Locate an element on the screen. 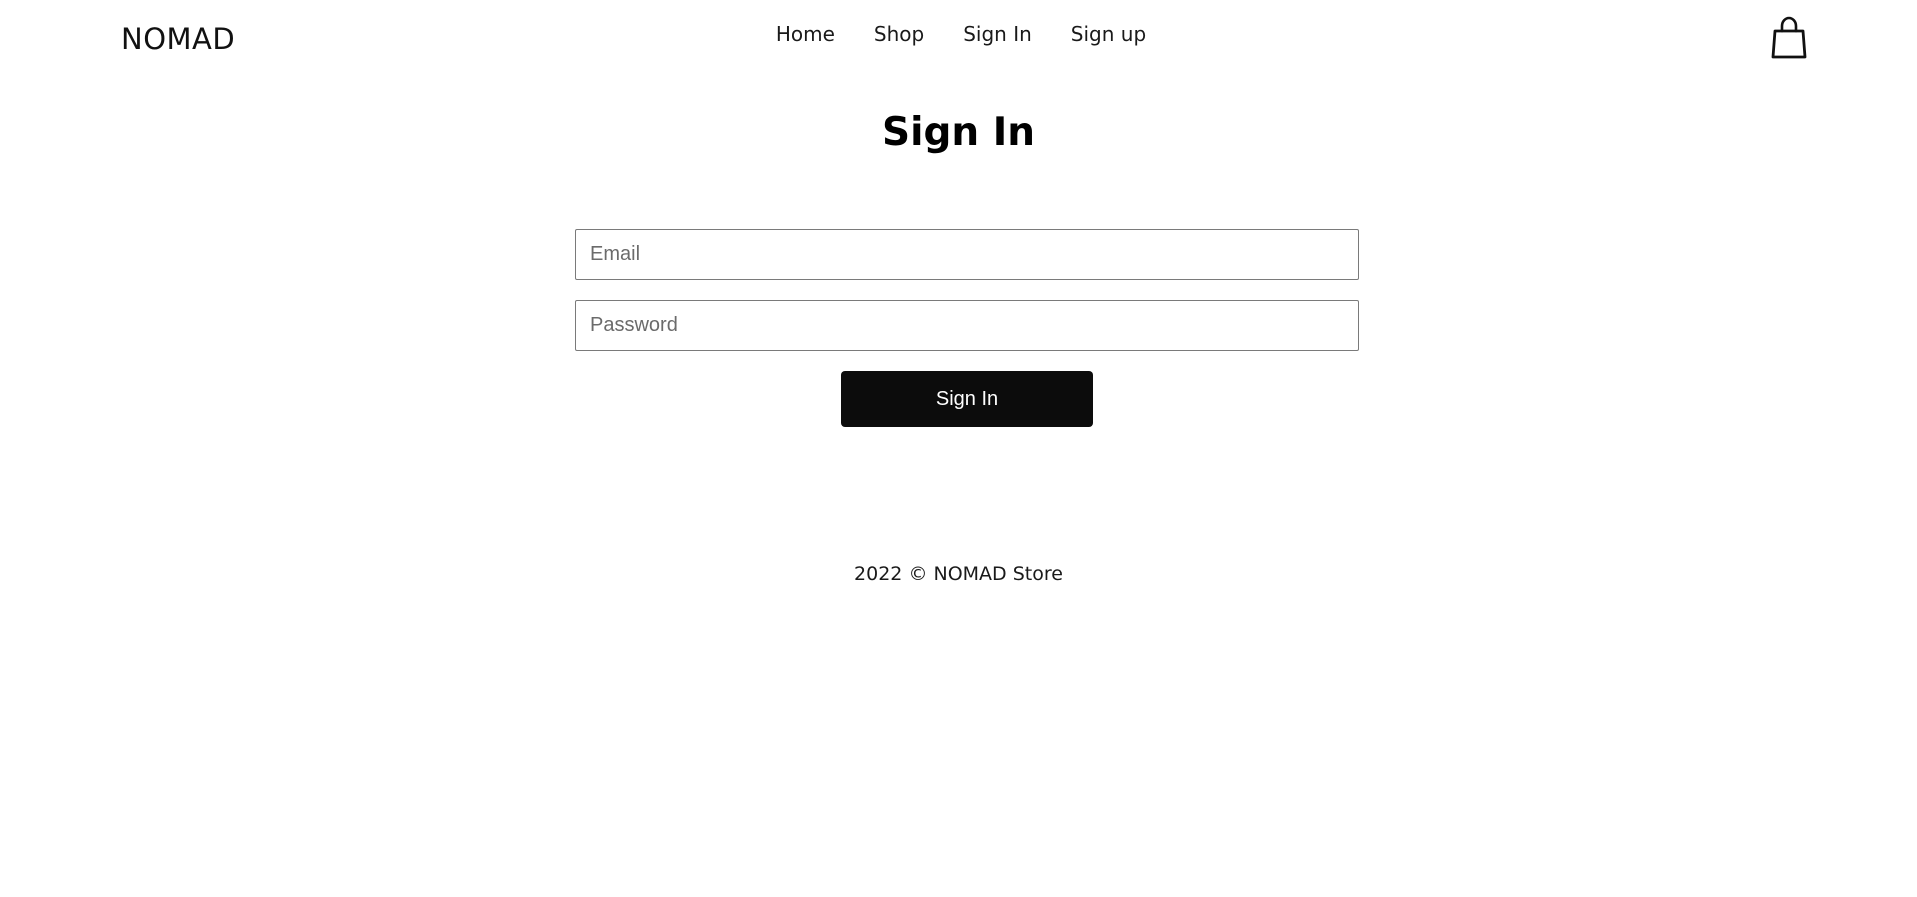 The height and width of the screenshot is (897, 1917). main-nav: Home Shop Sign In Sign up is located at coordinates (958, 34).